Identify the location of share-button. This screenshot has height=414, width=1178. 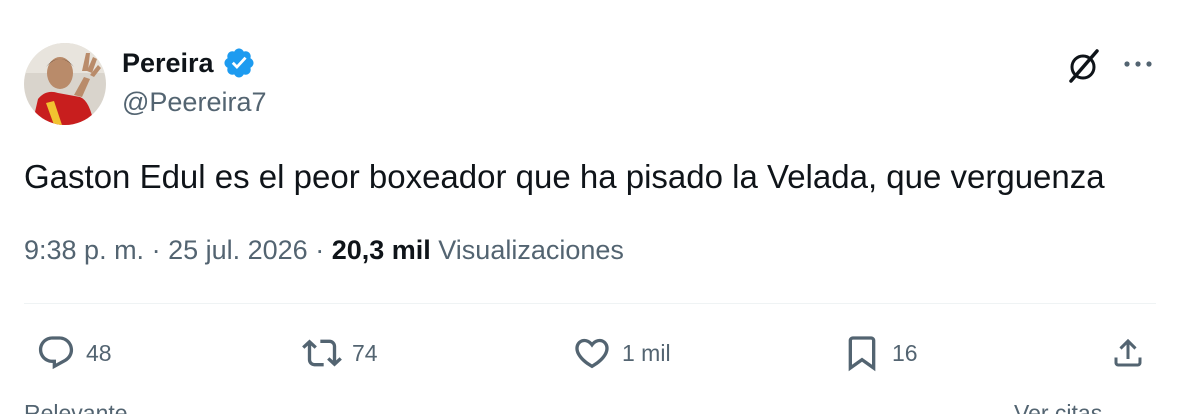
(1128, 353).